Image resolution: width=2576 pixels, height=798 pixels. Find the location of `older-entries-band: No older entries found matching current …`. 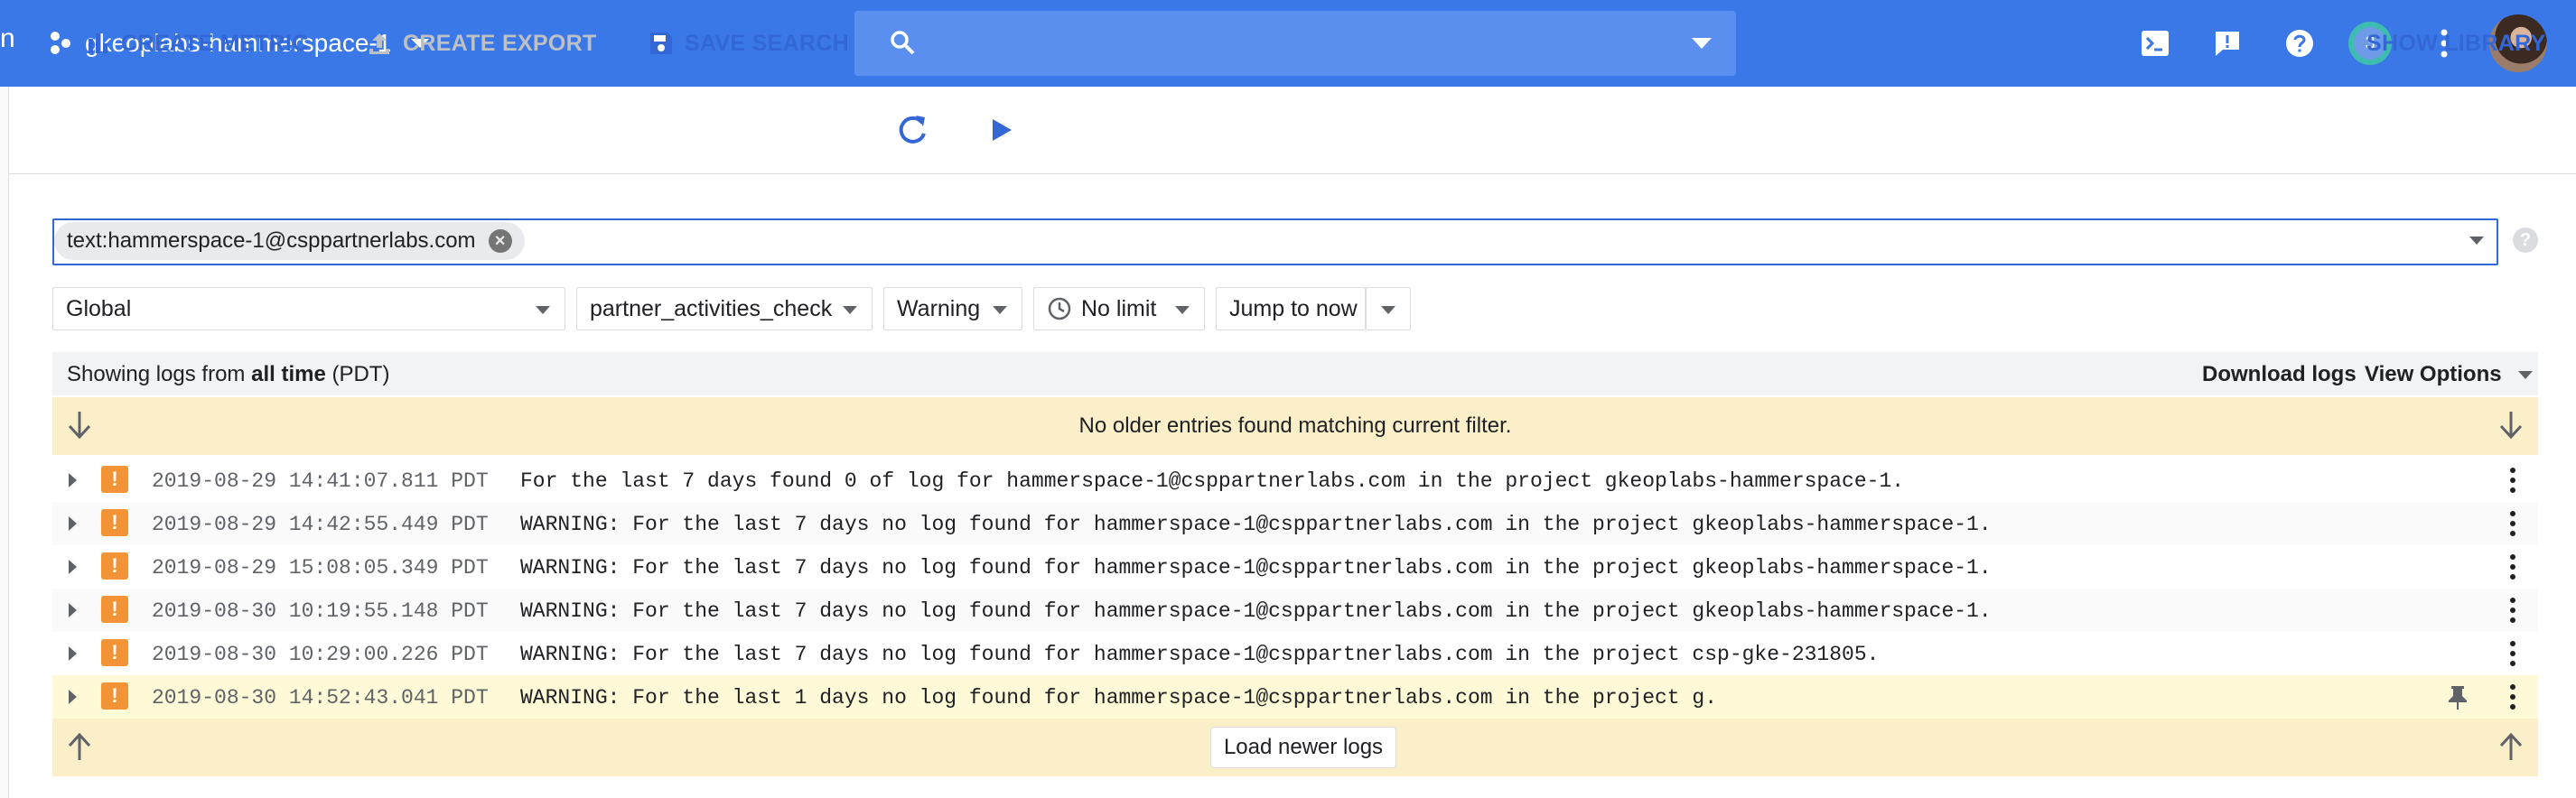

older-entries-band: No older entries found matching current … is located at coordinates (1295, 426).